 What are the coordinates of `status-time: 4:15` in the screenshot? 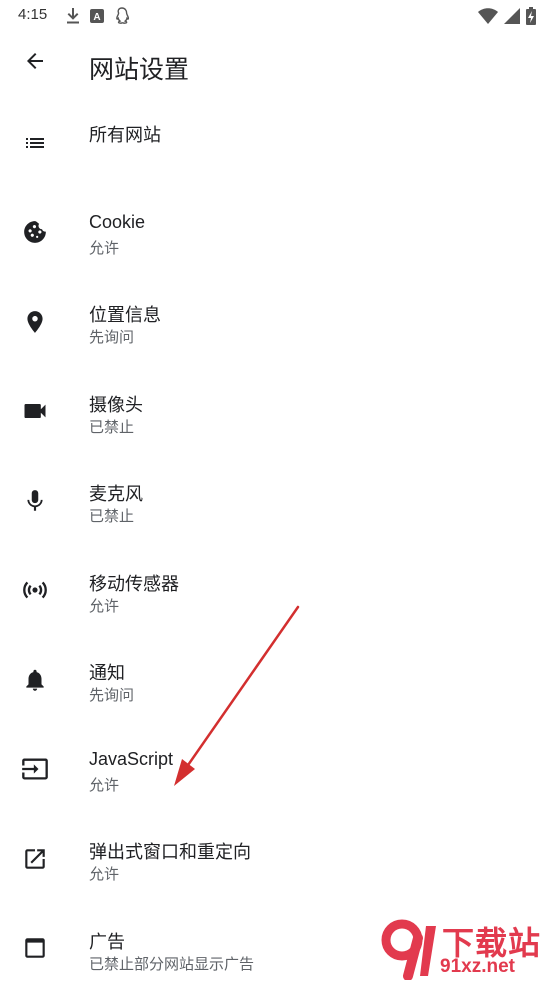 It's located at (32, 14).